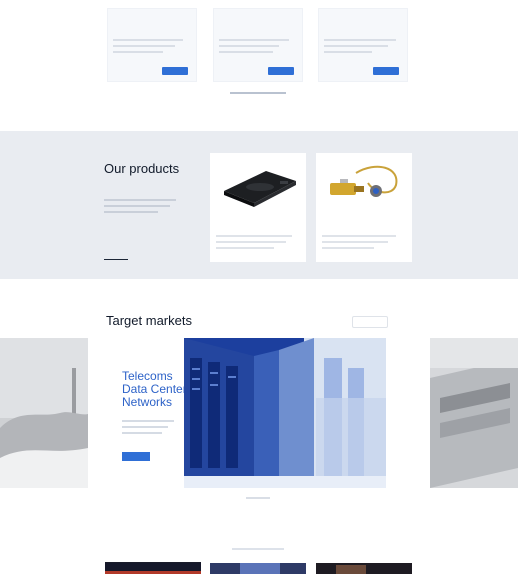 The height and width of the screenshot is (574, 518). Describe the element at coordinates (147, 376) in the screenshot. I see `slide-heading: Telecoms` at that location.